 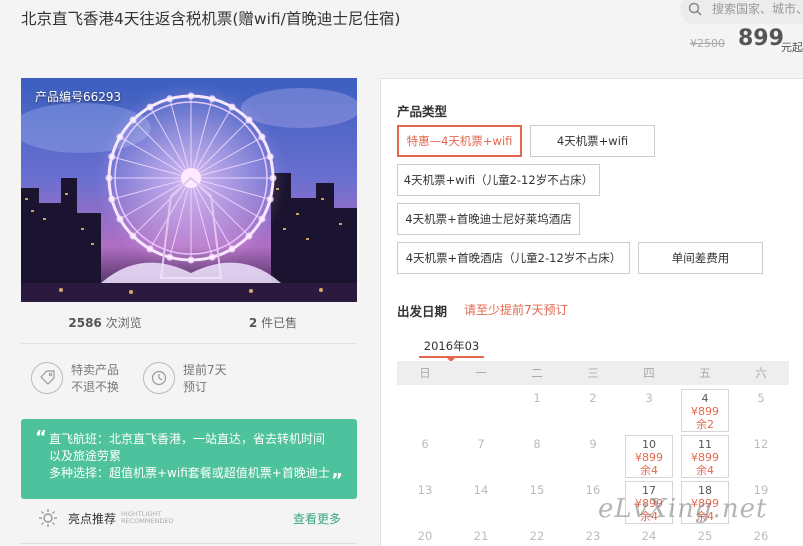 I want to click on calendar-week: 6 7 8 9 10 ¥899 余4 11 ¥899 余4 12, so click(x=593, y=454).